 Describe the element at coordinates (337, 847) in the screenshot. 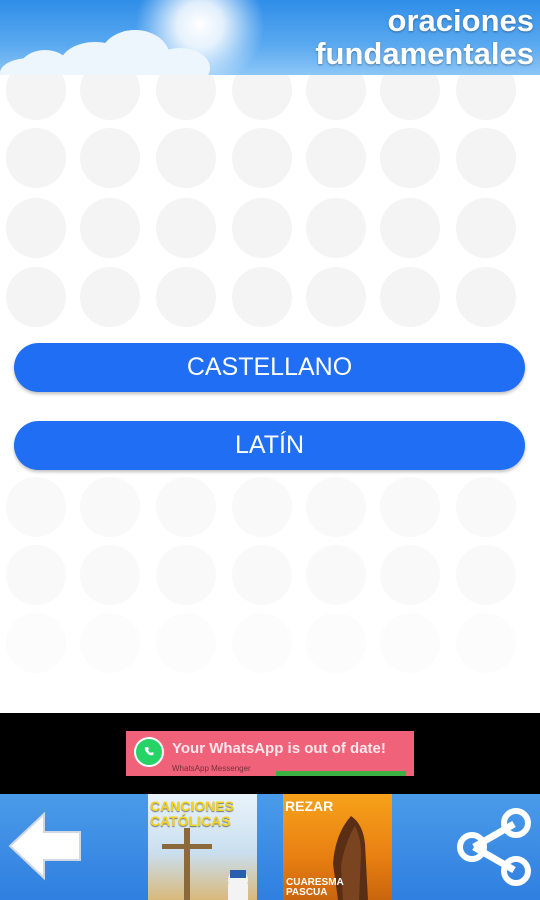

I see `app-tile-rezar: REZAR CUARESMA PASCUA` at that location.